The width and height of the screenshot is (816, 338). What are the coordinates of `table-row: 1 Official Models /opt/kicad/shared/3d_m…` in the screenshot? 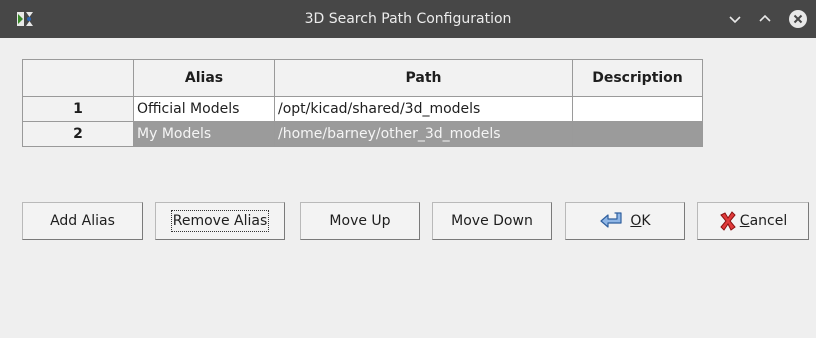 It's located at (362, 109).